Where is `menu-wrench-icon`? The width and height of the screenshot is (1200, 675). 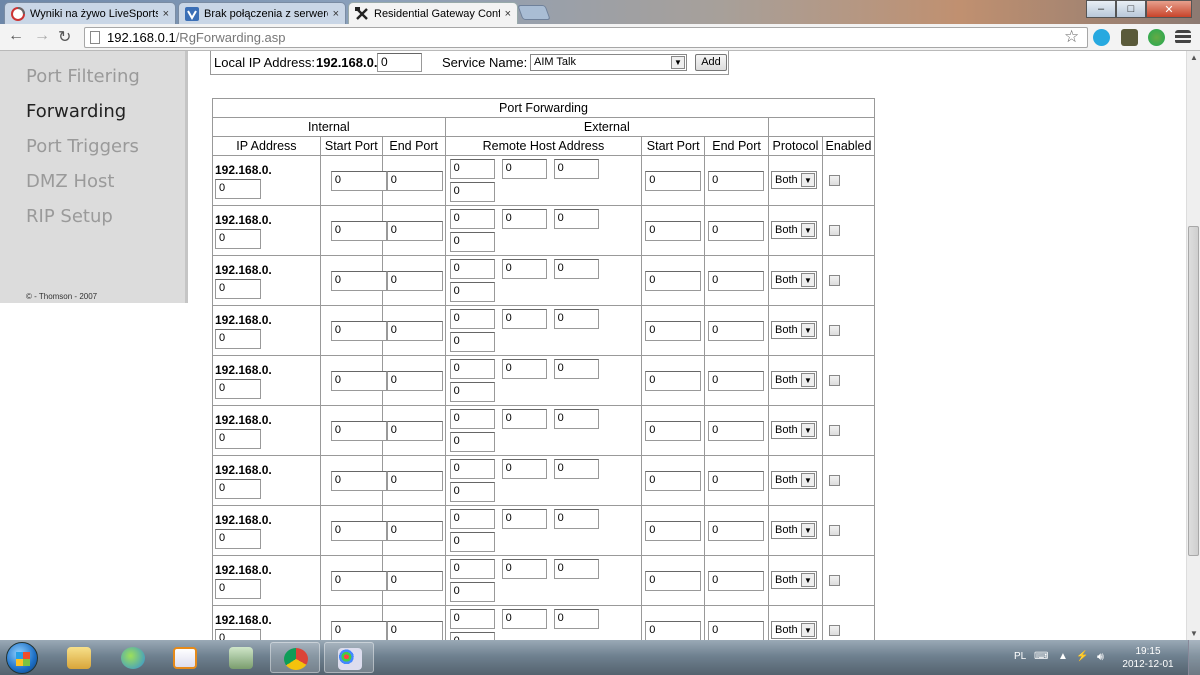
menu-wrench-icon is located at coordinates (1183, 37).